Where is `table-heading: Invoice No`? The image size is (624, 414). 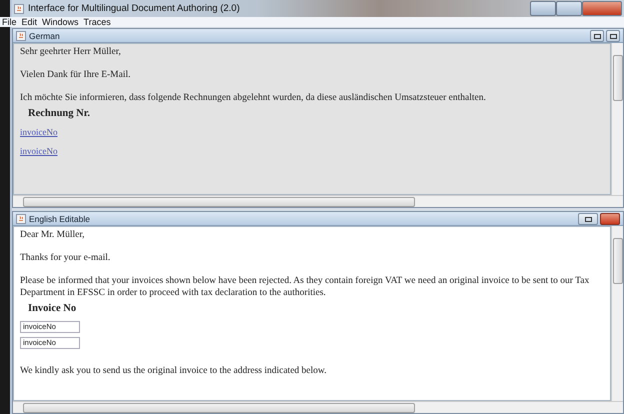 table-heading: Invoice No is located at coordinates (52, 309).